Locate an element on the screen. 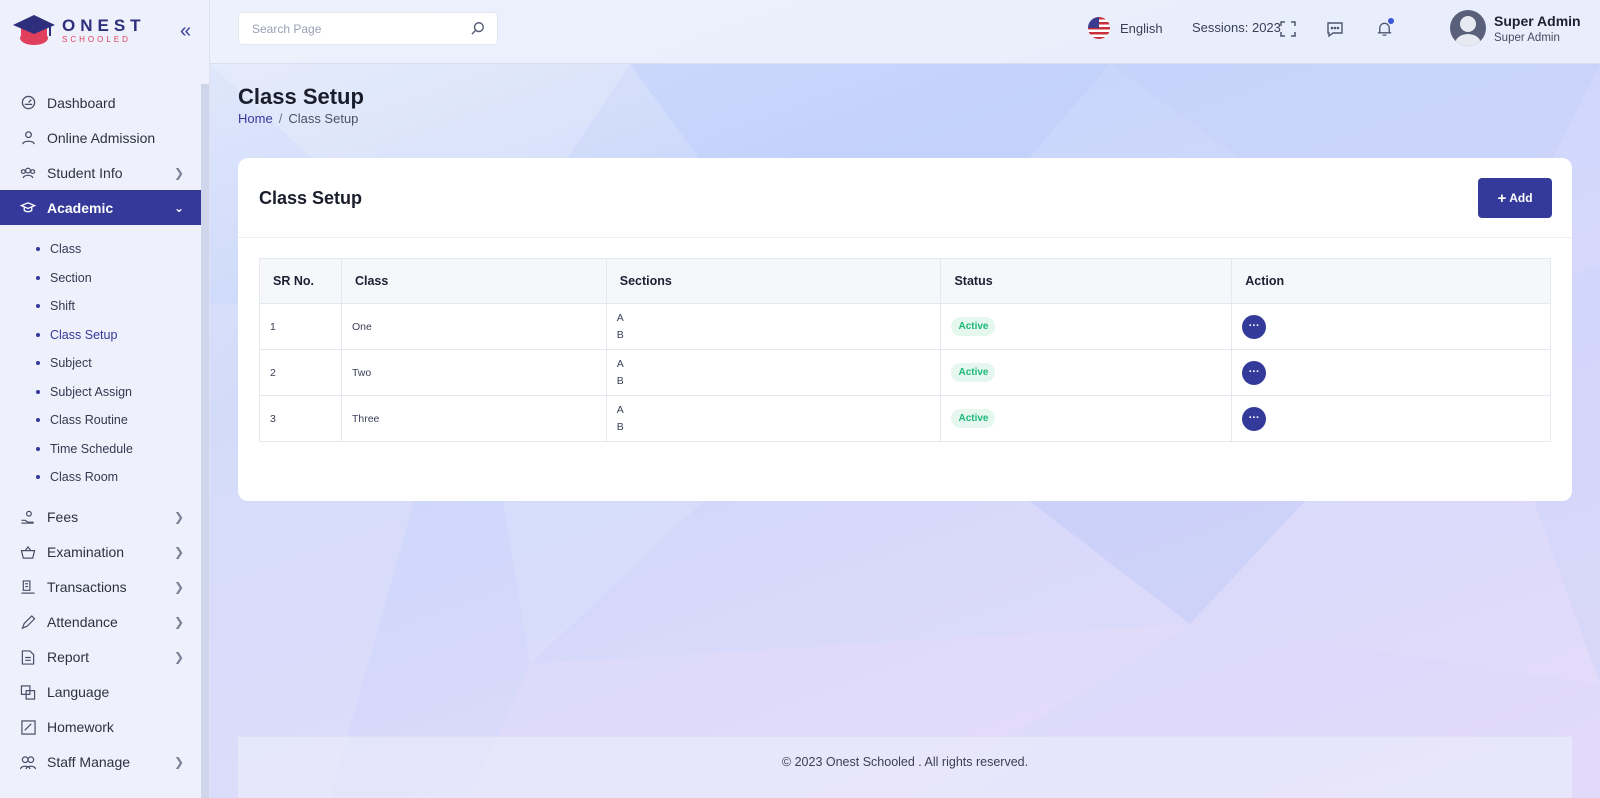 The image size is (1600, 798). language-selector: English is located at coordinates (1125, 28).